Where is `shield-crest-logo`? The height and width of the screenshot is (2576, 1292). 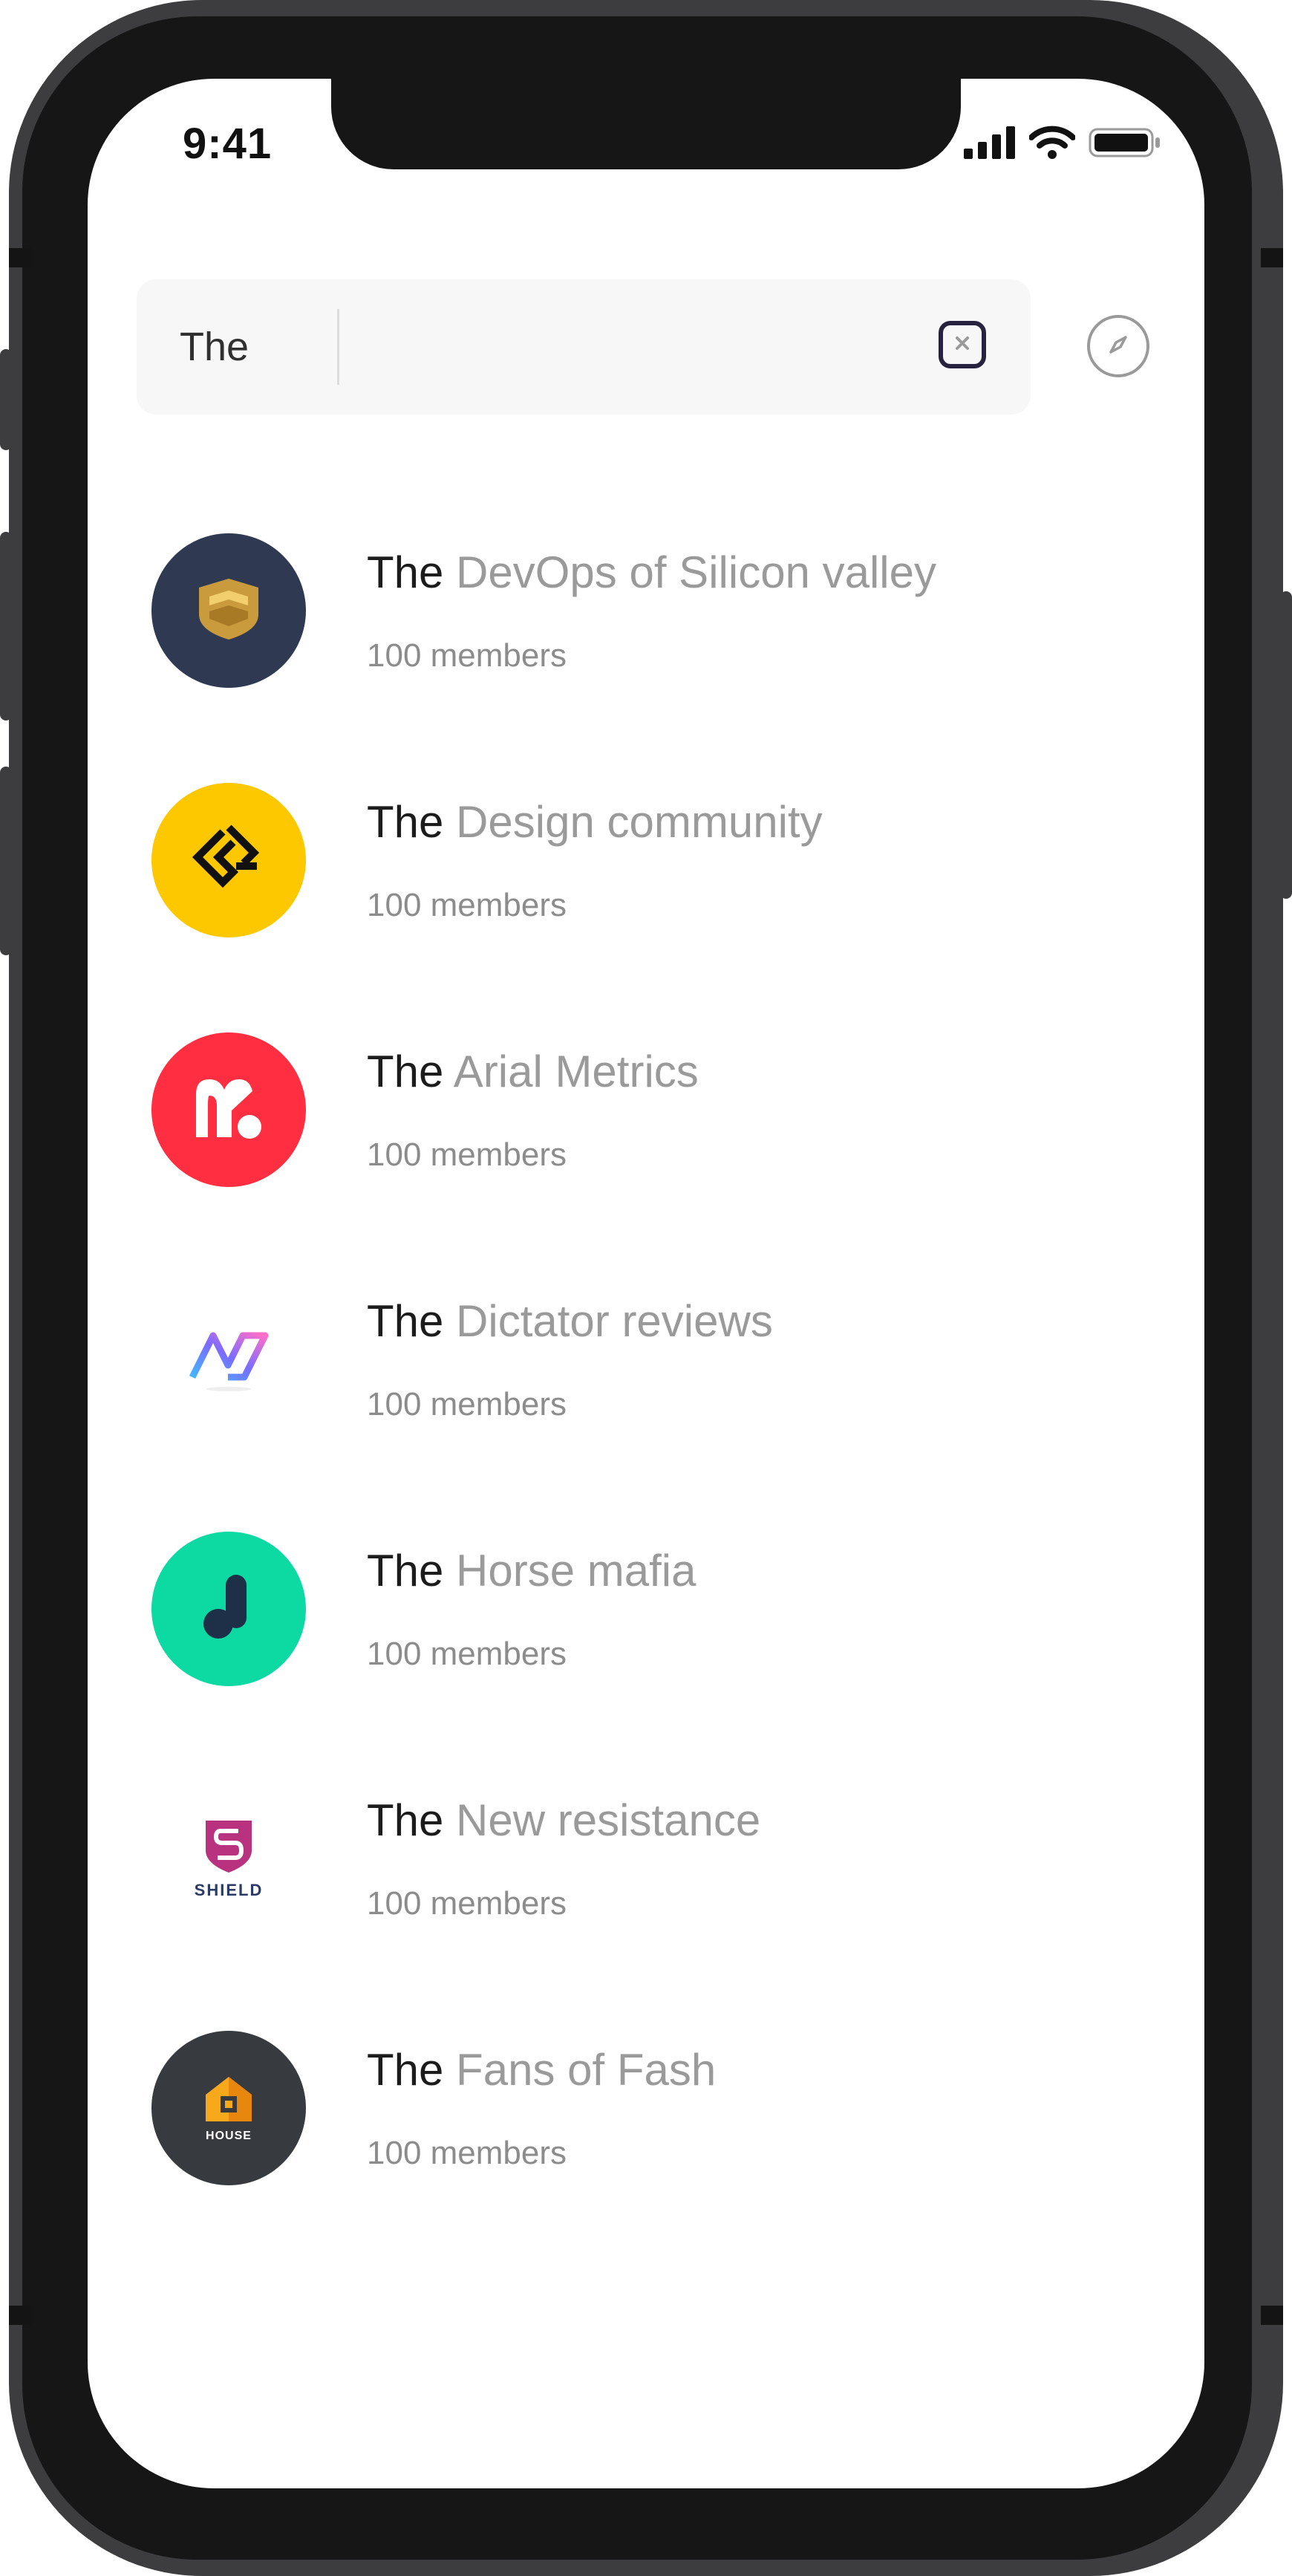 shield-crest-logo is located at coordinates (229, 611).